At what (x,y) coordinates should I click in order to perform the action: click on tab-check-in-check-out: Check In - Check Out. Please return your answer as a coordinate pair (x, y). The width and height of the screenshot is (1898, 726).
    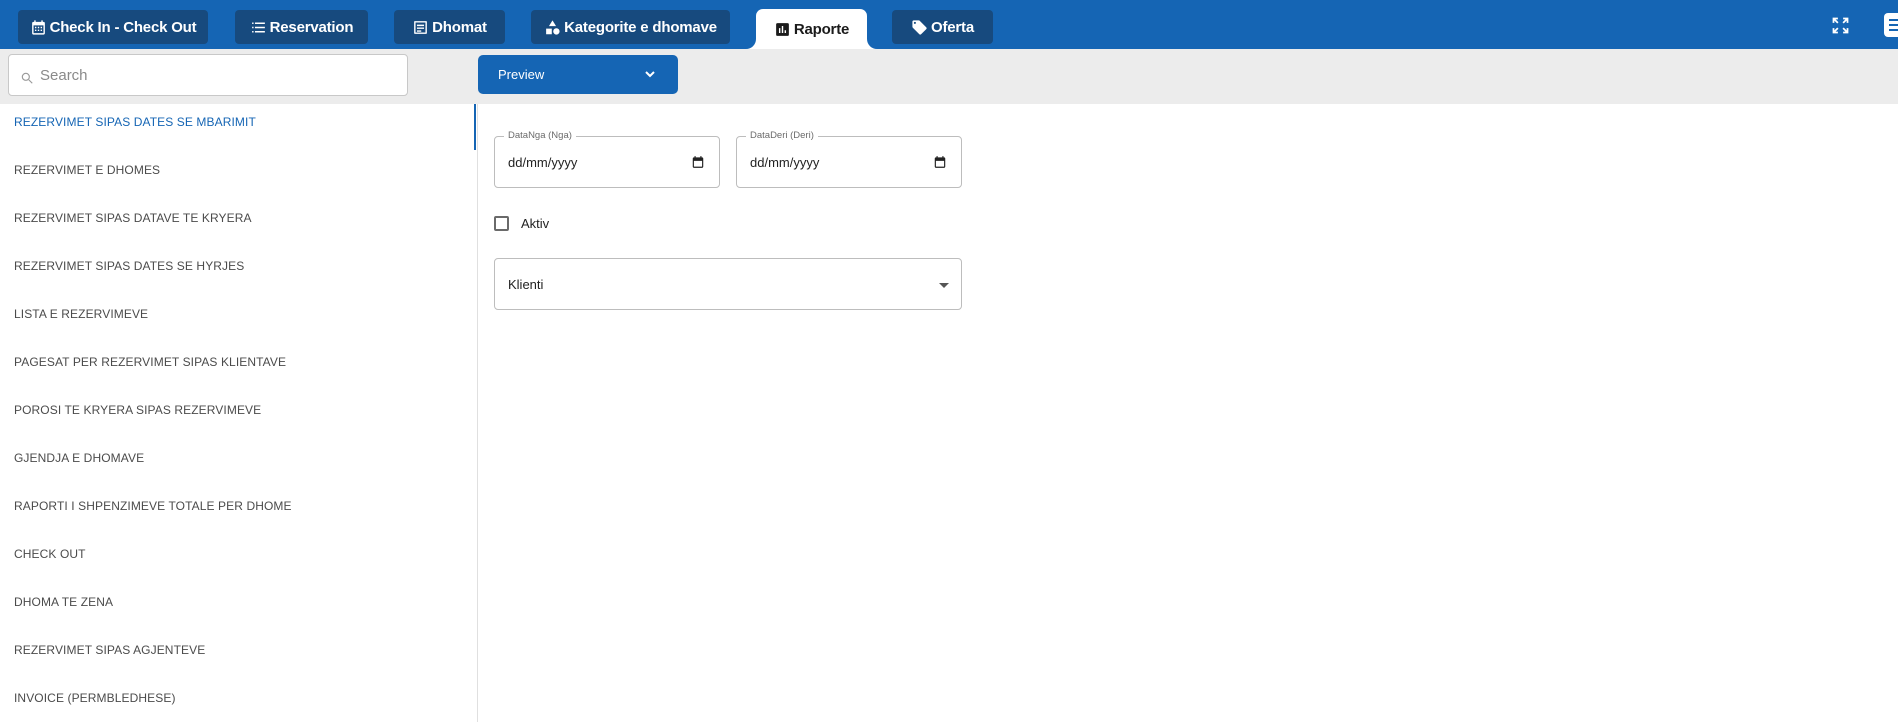
    Looking at the image, I should click on (113, 27).